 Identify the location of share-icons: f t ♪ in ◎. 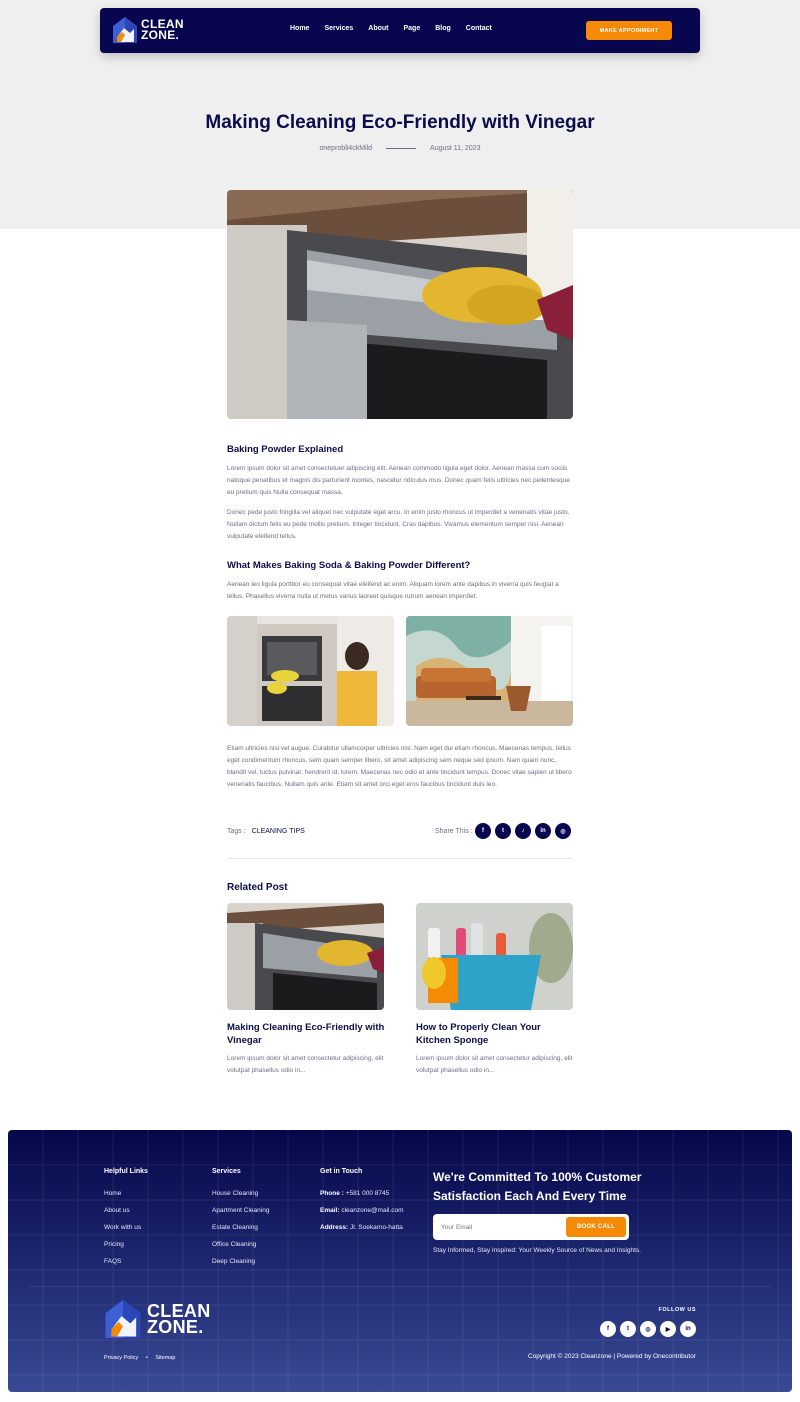
(523, 831).